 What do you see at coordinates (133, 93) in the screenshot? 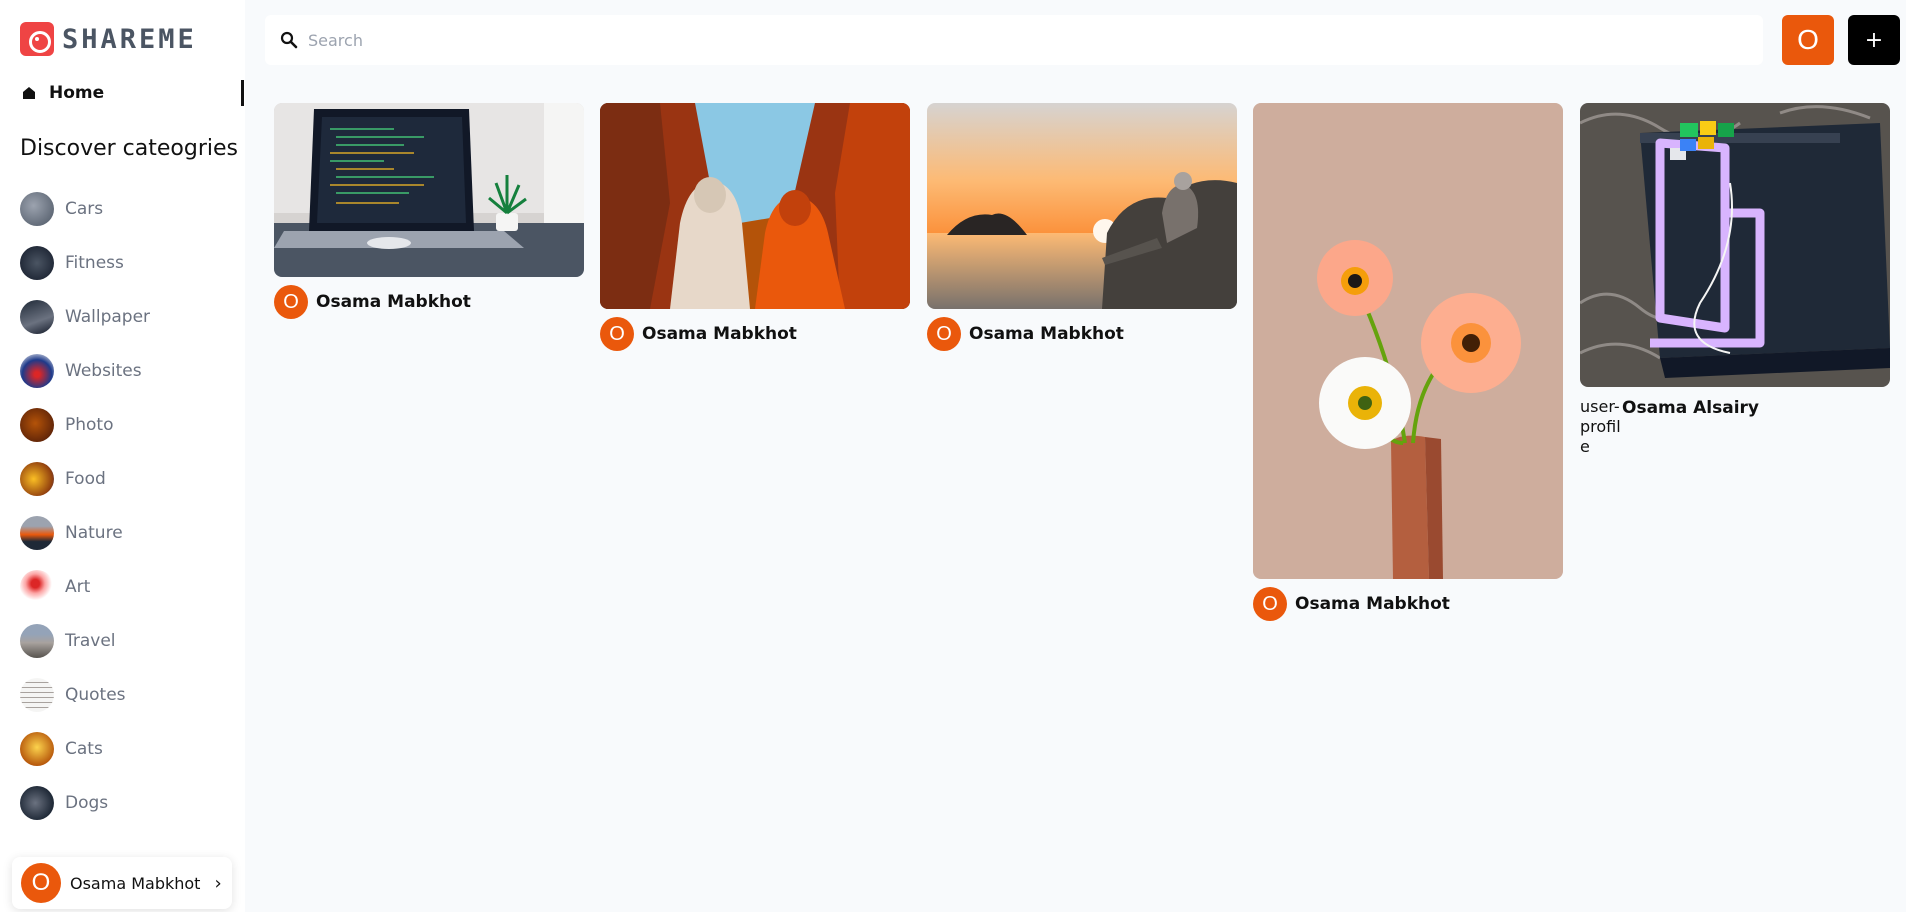
I see `sidebar-item-home: Home` at bounding box center [133, 93].